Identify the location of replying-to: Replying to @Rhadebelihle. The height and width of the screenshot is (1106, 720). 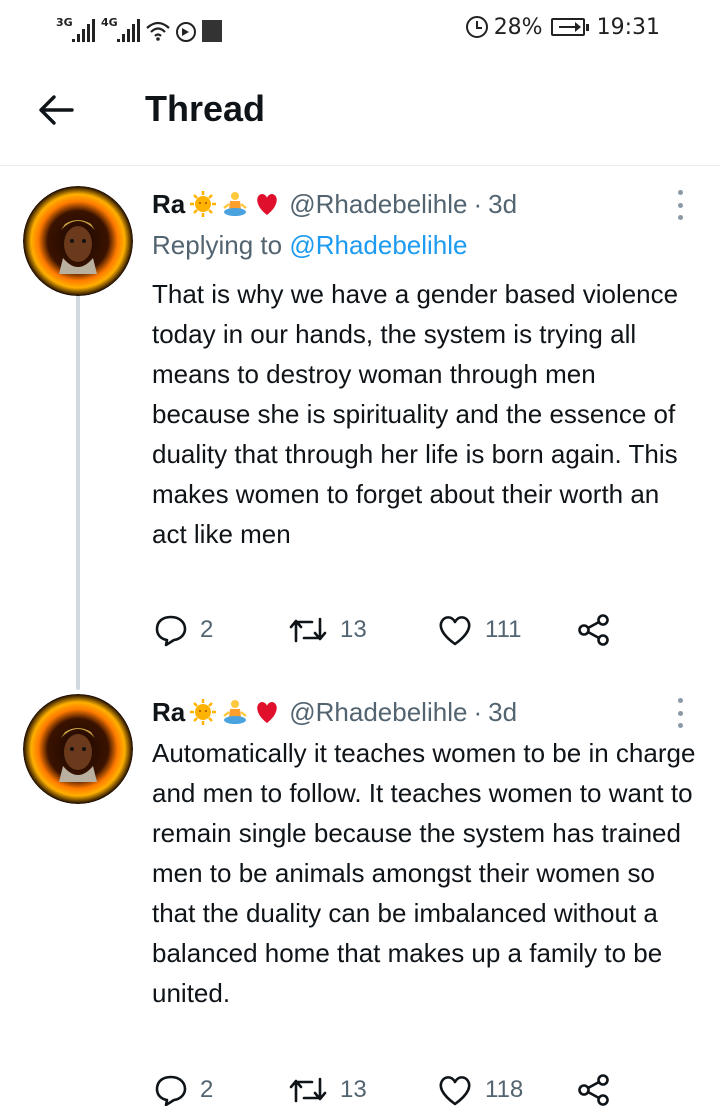
(310, 245).